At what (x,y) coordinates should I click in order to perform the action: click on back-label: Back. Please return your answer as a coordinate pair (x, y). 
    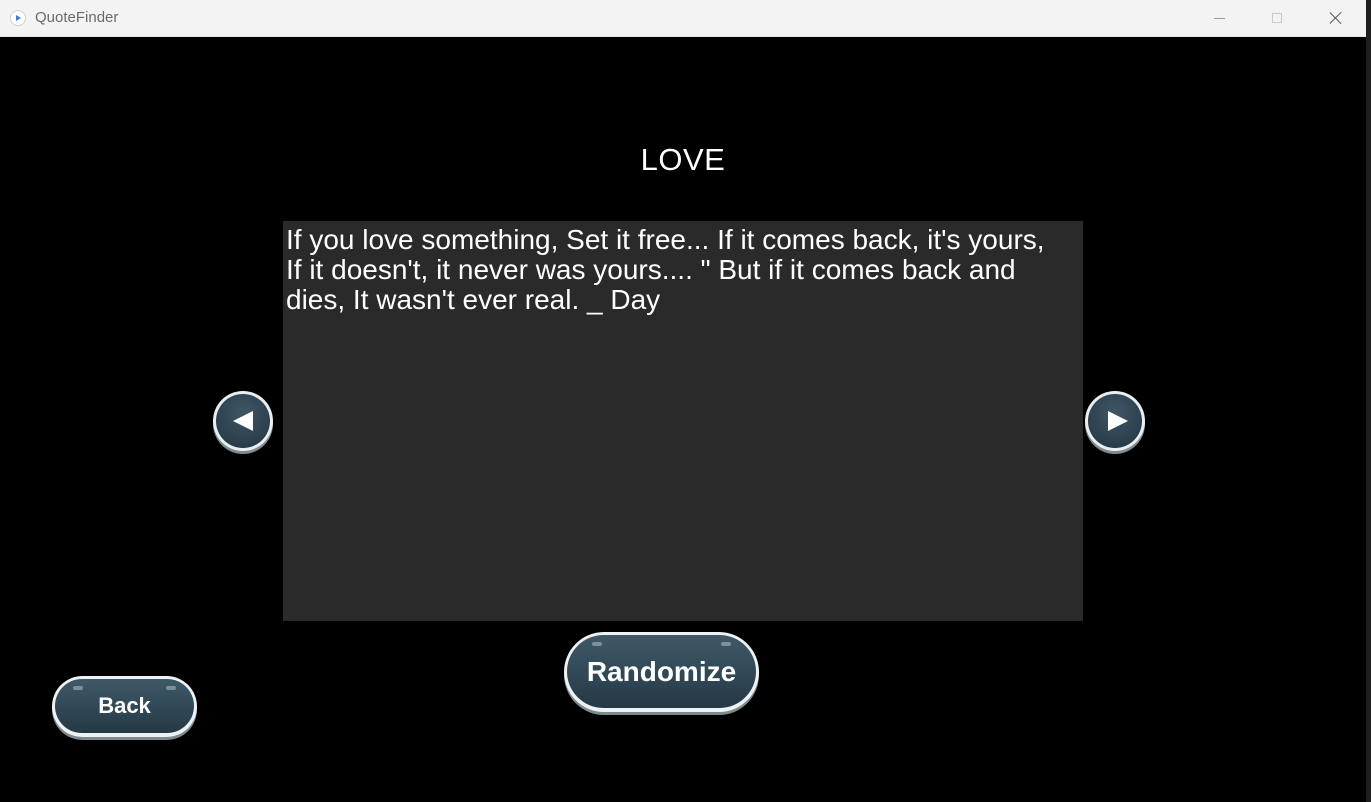
    Looking at the image, I should click on (124, 705).